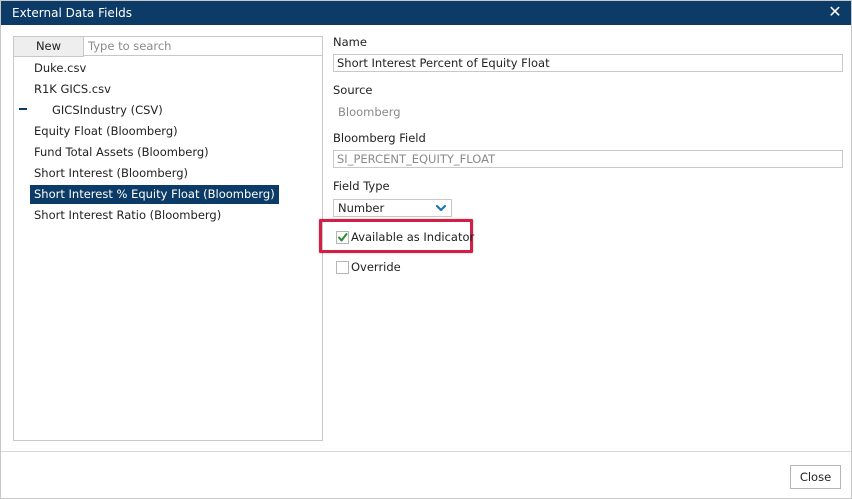 The width and height of the screenshot is (852, 499). I want to click on dialog-title: External Data Fields, so click(72, 13).